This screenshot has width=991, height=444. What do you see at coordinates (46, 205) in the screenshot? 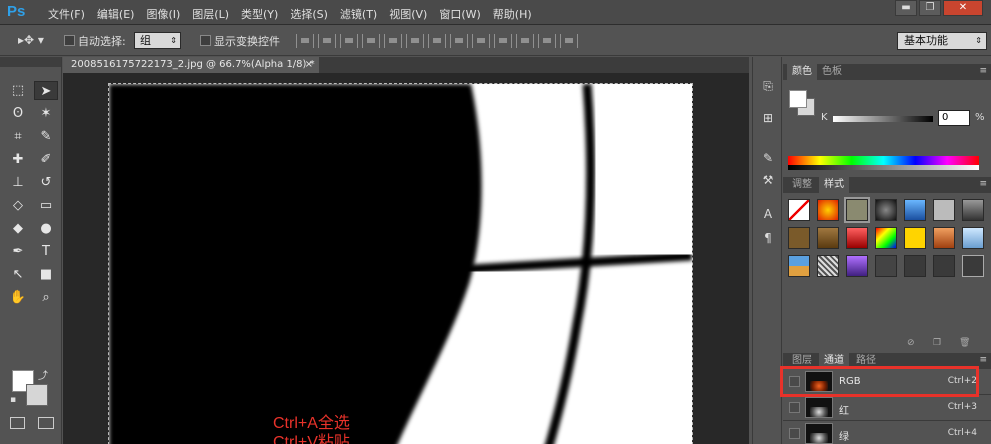
I see `gradient-tool-icon: ▭` at bounding box center [46, 205].